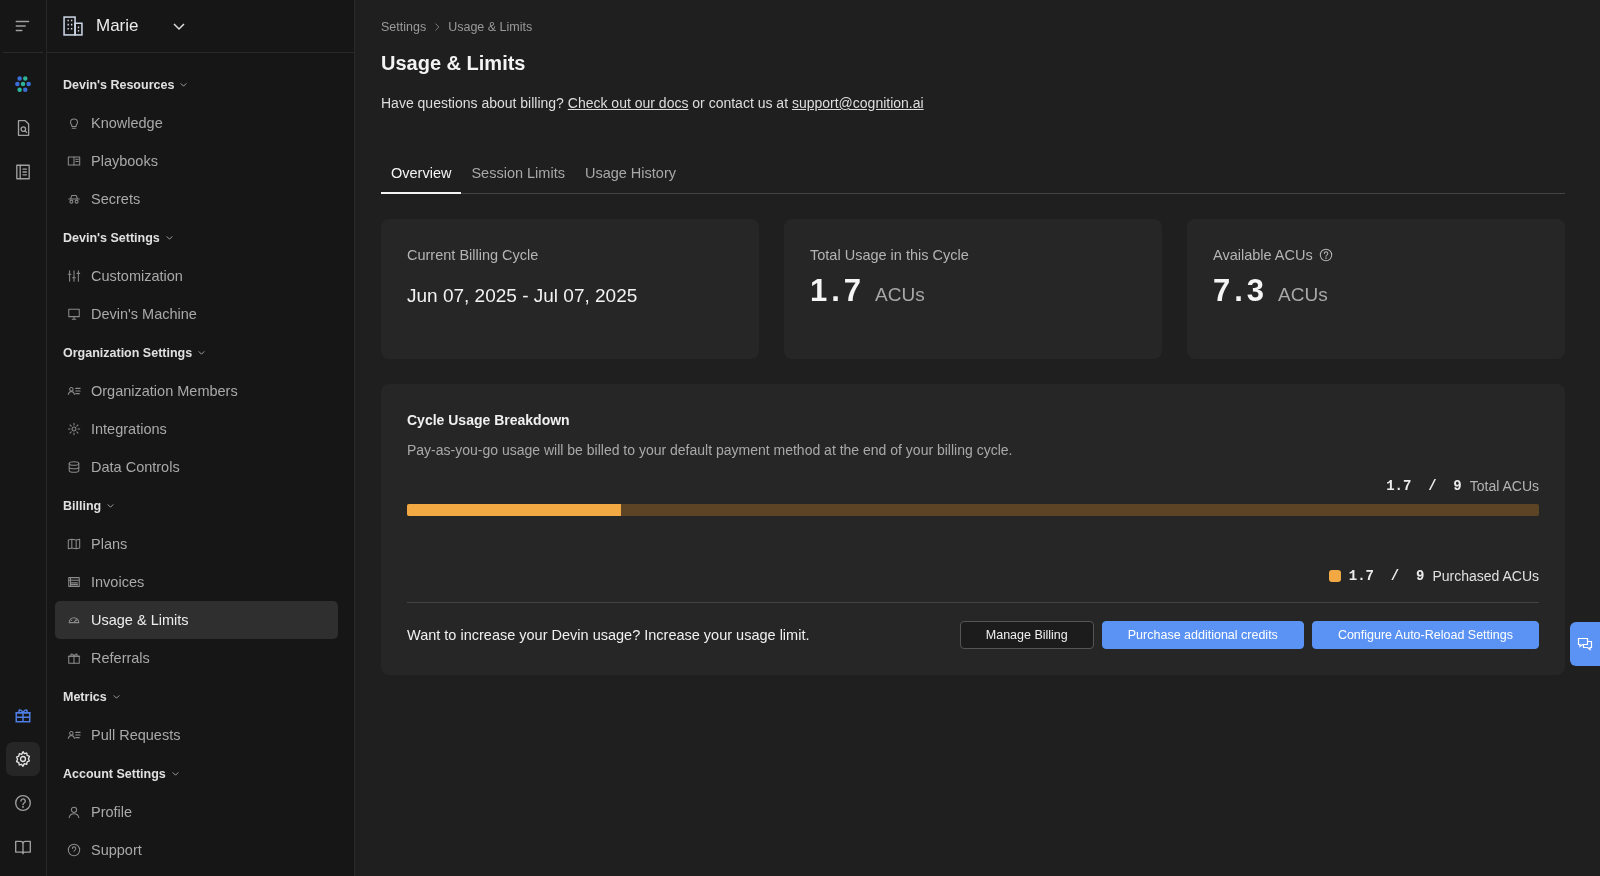 This screenshot has width=1600, height=876. Describe the element at coordinates (473, 255) in the screenshot. I see `card-label: Current Billing Cycle` at that location.